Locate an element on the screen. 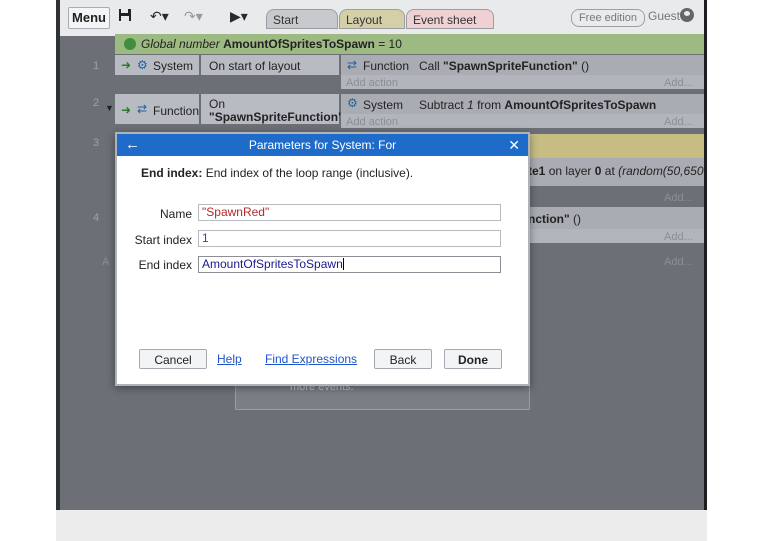 This screenshot has width=763, height=541. end-index-value: AmountOfSpritesToSpawn is located at coordinates (272, 264).